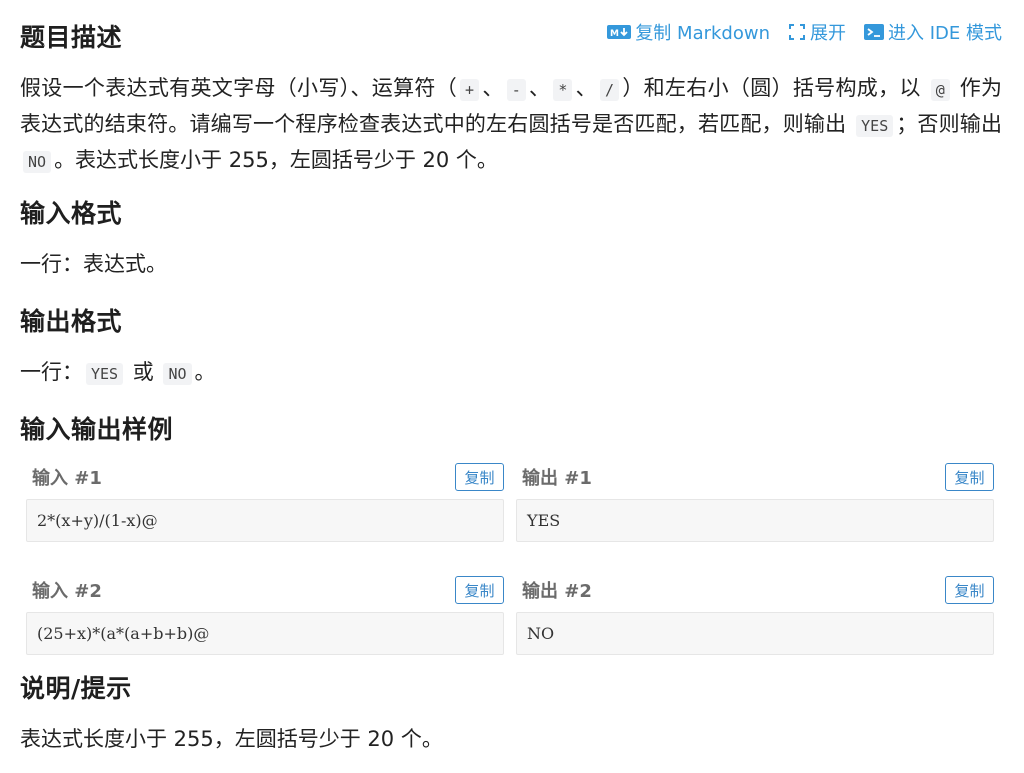 Image resolution: width=1024 pixels, height=773 pixels. Describe the element at coordinates (71, 213) in the screenshot. I see `section-title-input-format: 输入格式` at that location.